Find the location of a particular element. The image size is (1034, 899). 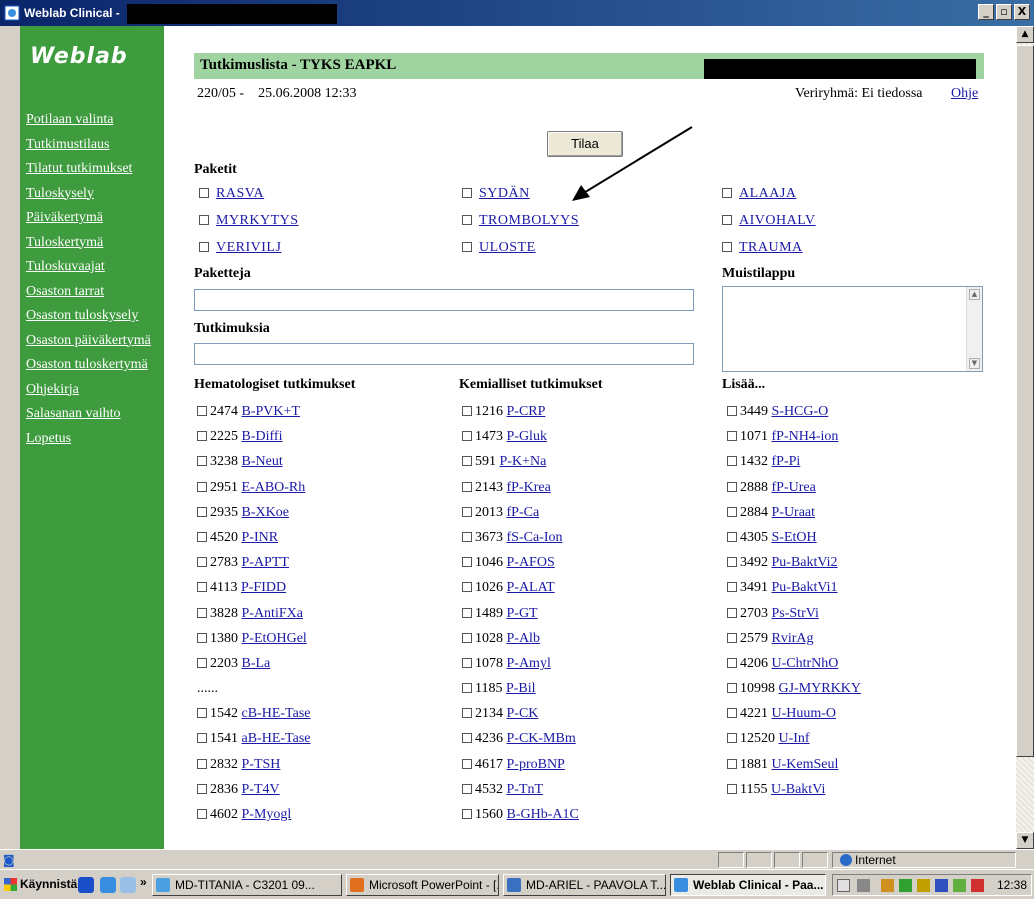

test-row: 3828 P-AntiFXa is located at coordinates (254, 616).